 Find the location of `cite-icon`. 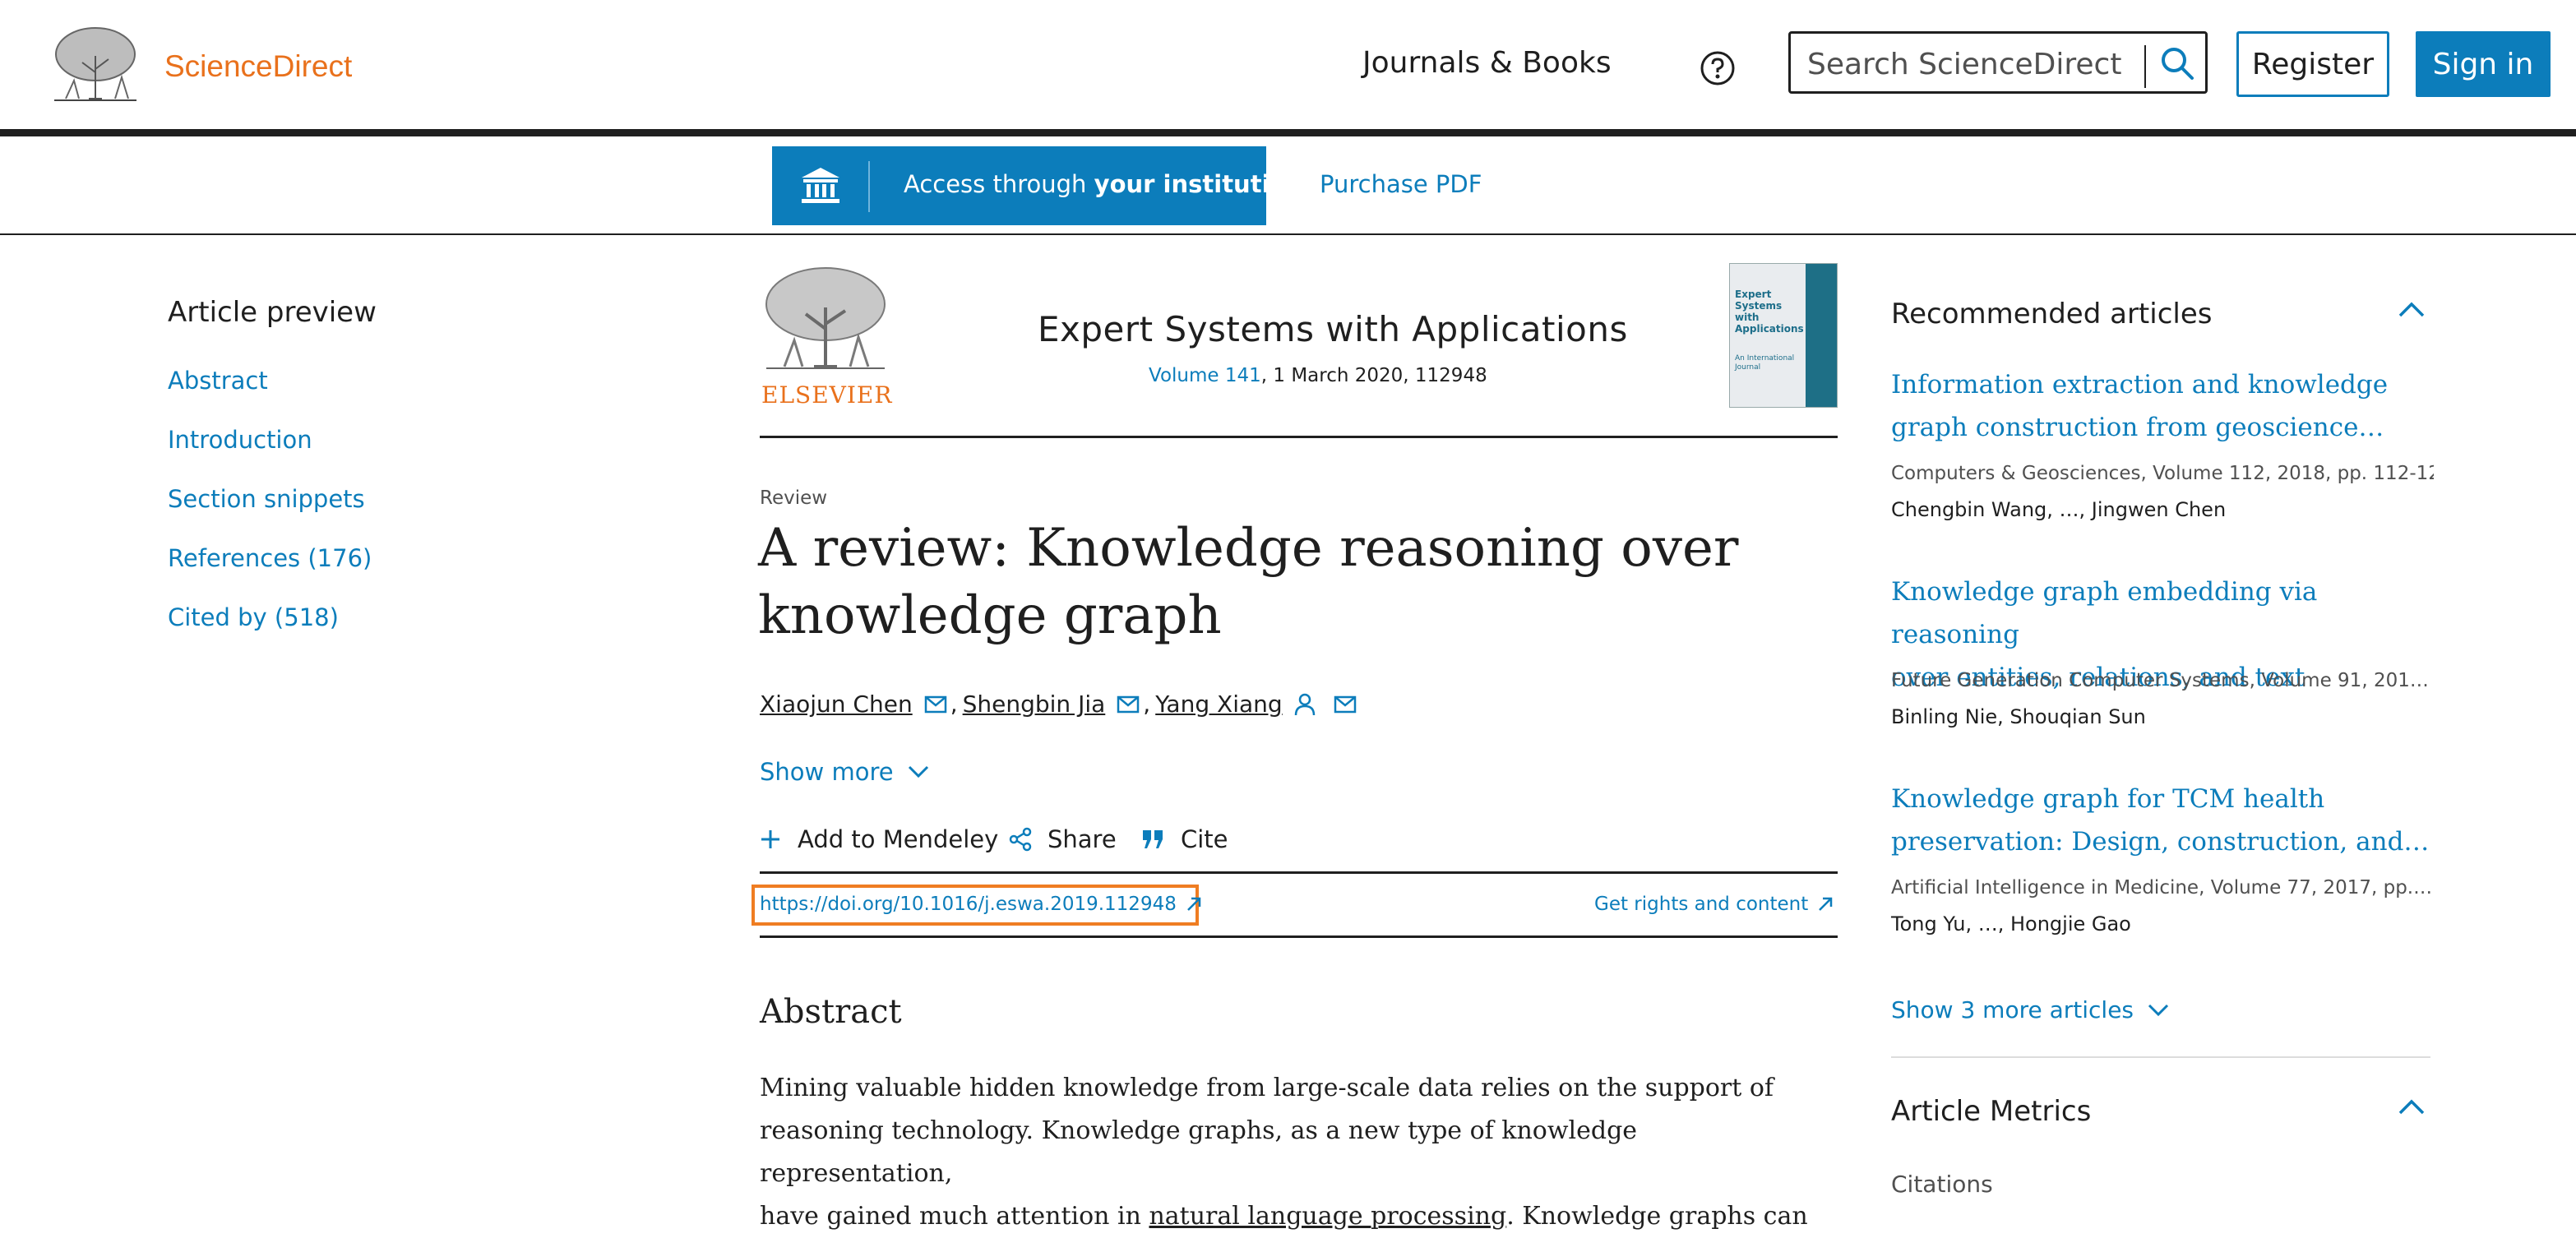

cite-icon is located at coordinates (1152, 839).